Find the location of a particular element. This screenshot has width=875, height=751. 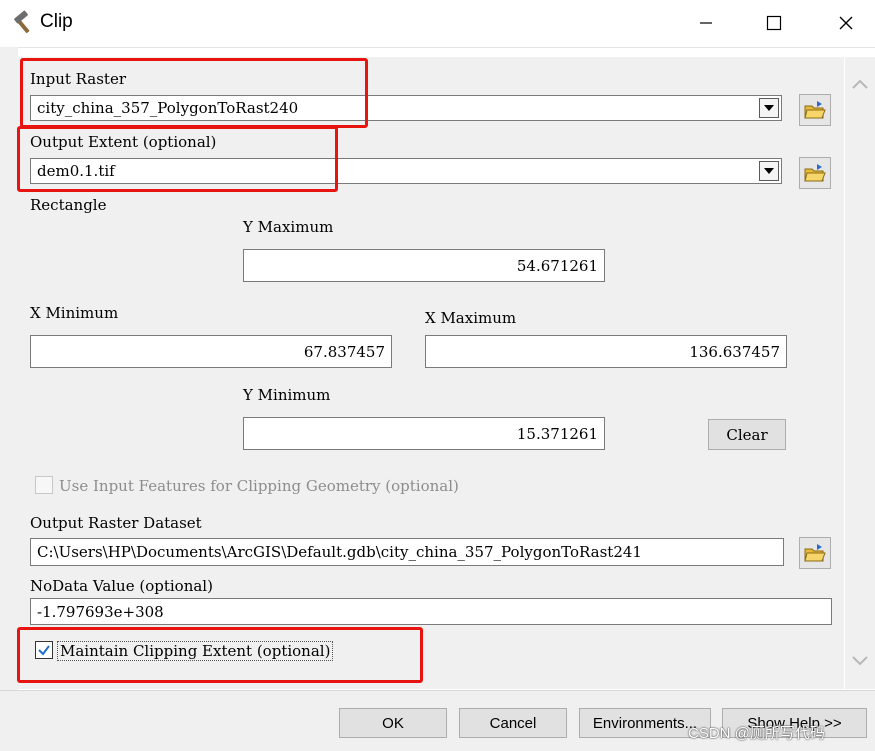

ok-button: OK is located at coordinates (393, 723).